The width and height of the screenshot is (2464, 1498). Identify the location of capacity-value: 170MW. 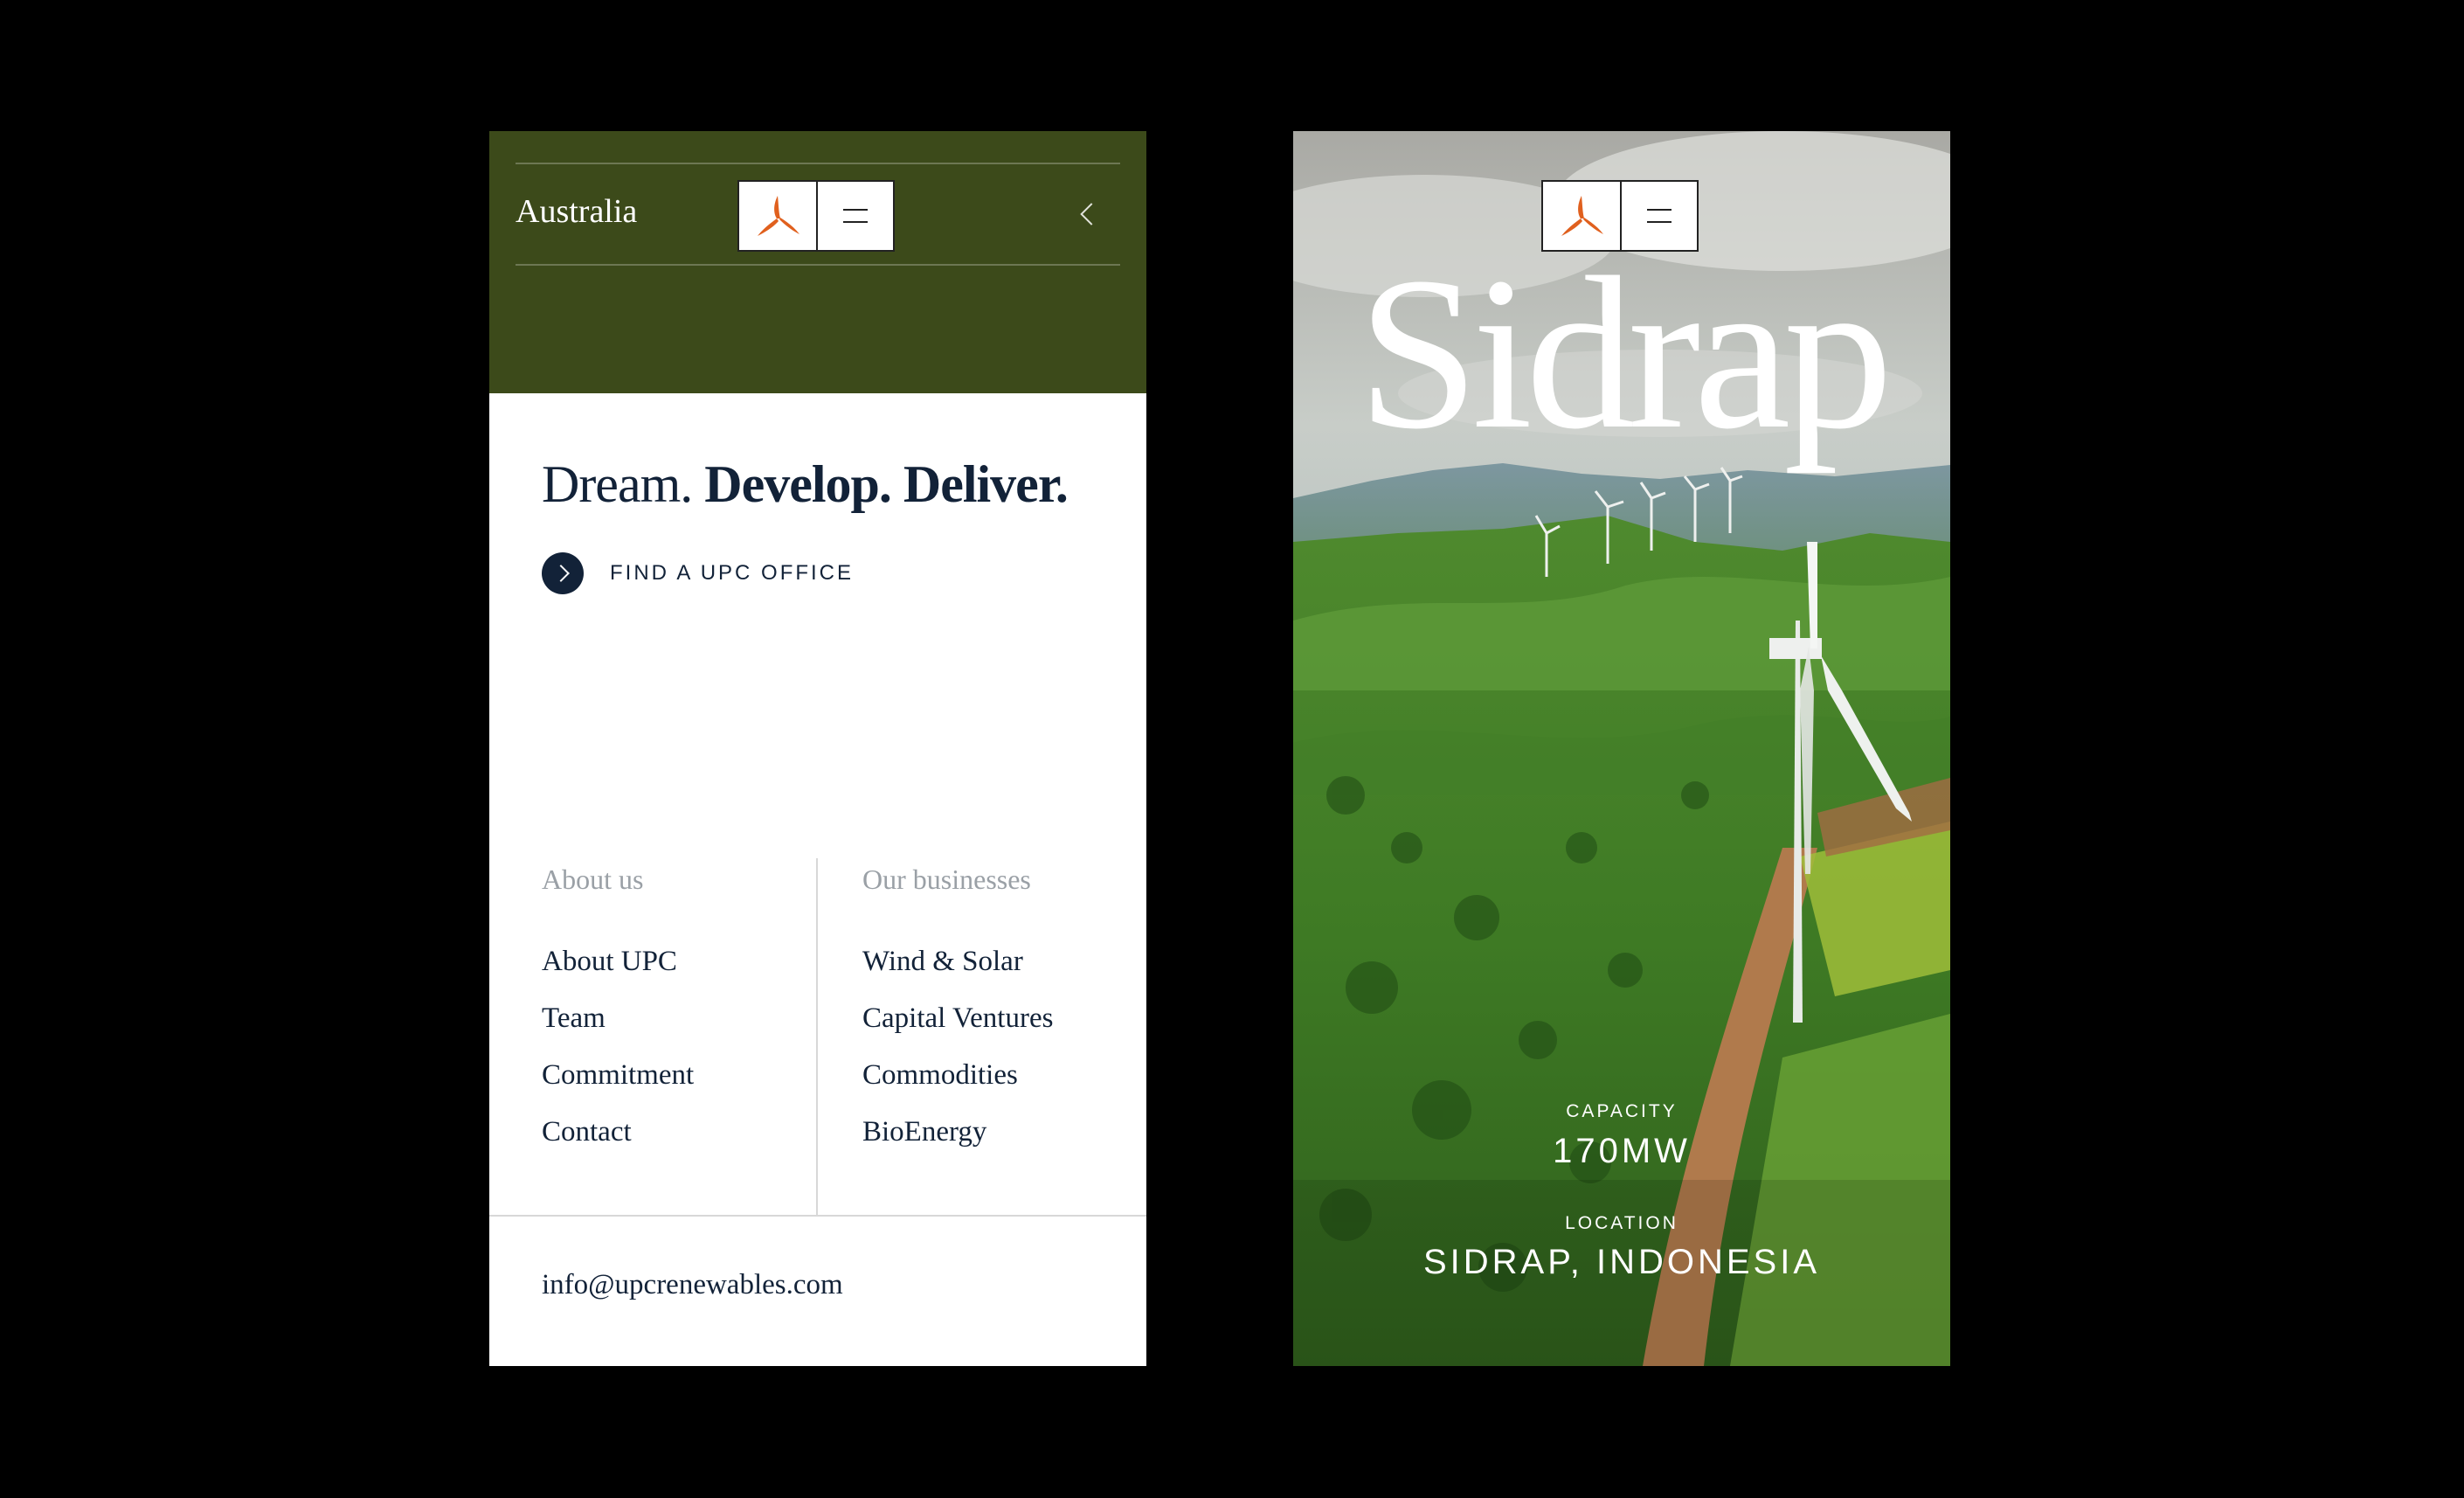
(1622, 1151).